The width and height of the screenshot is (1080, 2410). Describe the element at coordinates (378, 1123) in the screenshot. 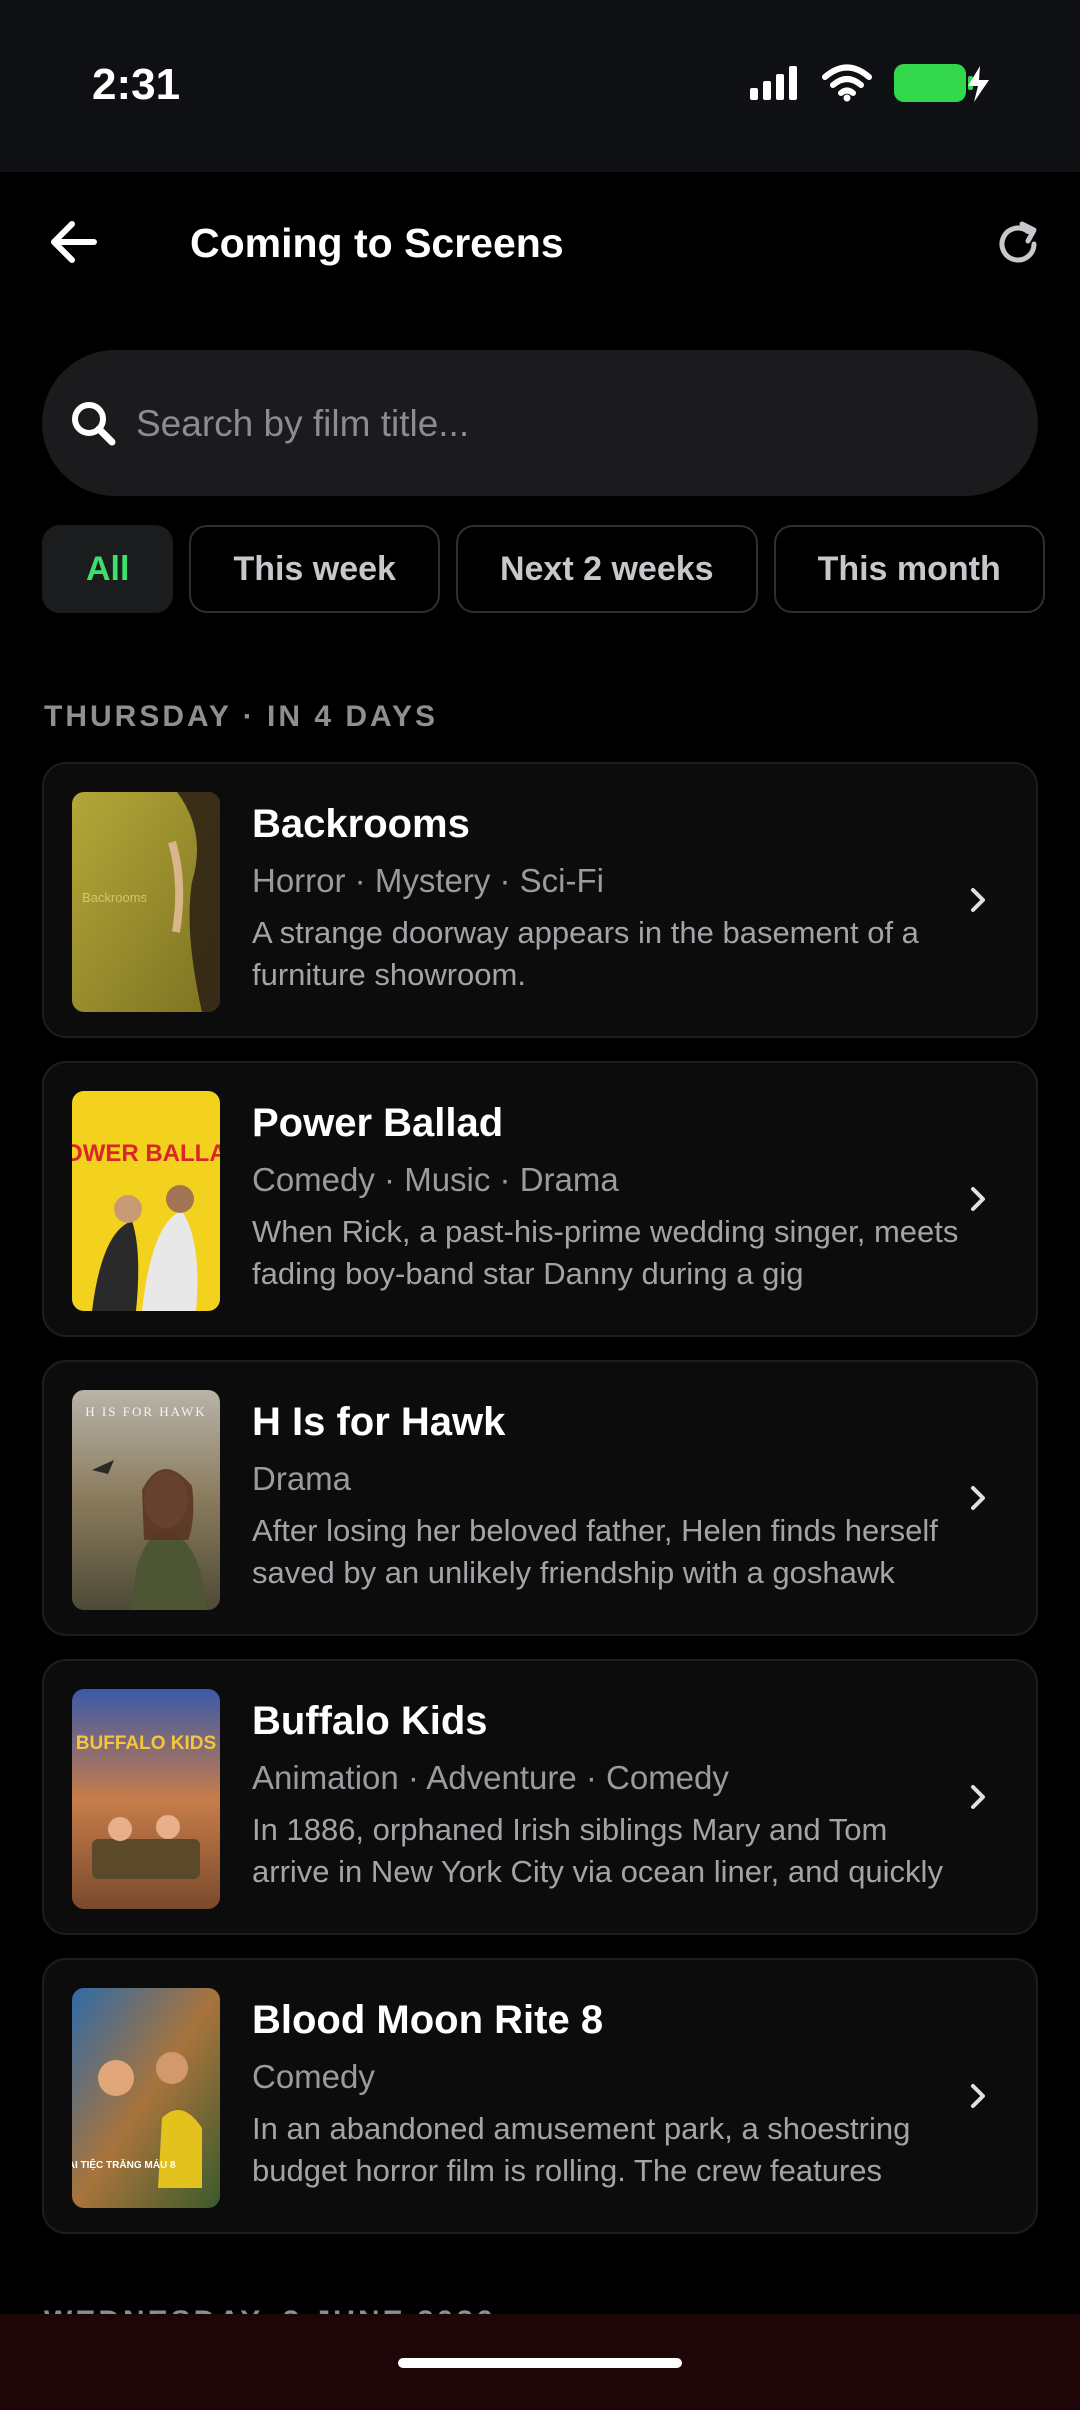

I see `film-title: Power Ballad` at that location.